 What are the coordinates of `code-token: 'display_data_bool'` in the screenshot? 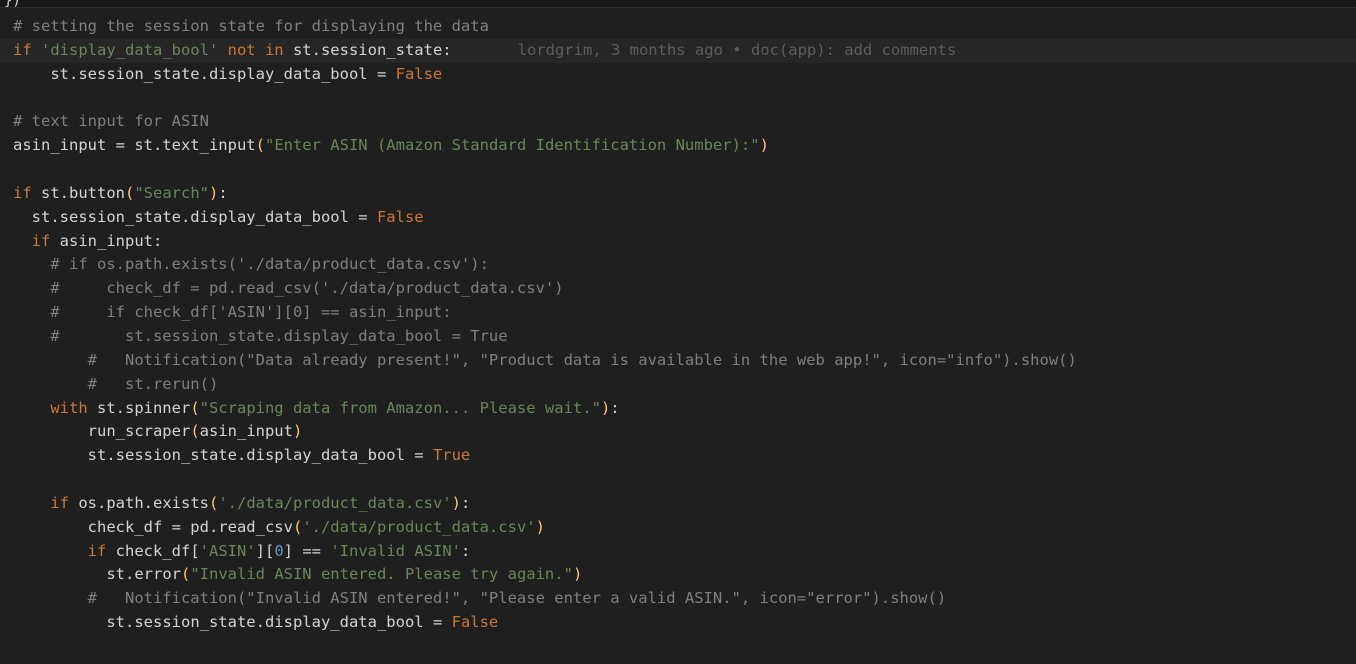 It's located at (130, 49).